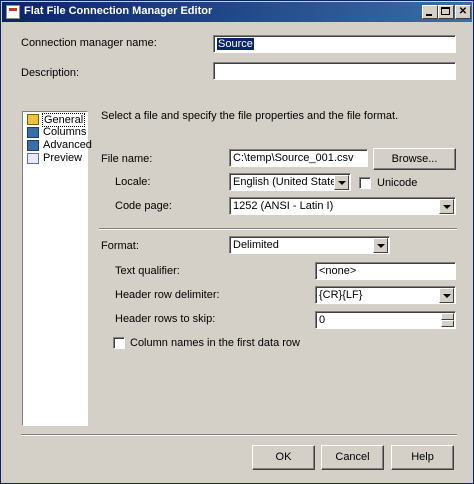 The height and width of the screenshot is (484, 474). What do you see at coordinates (430, 12) in the screenshot?
I see `minimize-button` at bounding box center [430, 12].